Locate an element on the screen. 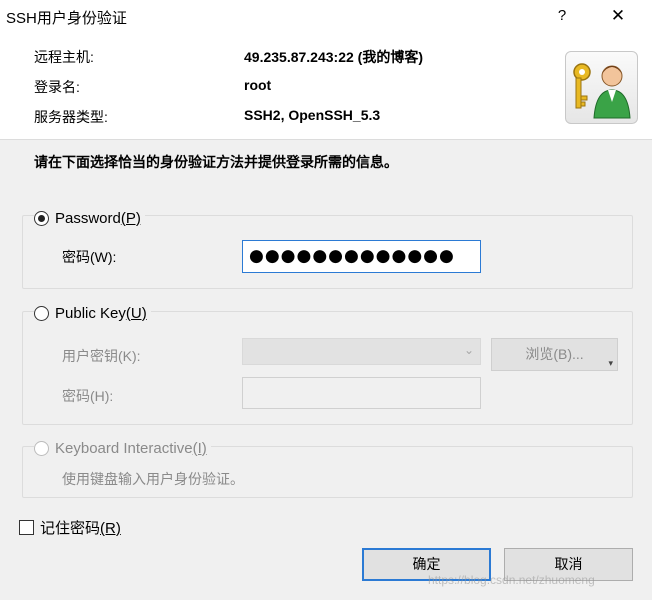 This screenshot has height=600, width=652. watermark: https://blog.csdn.net/zhuomeng is located at coordinates (511, 580).